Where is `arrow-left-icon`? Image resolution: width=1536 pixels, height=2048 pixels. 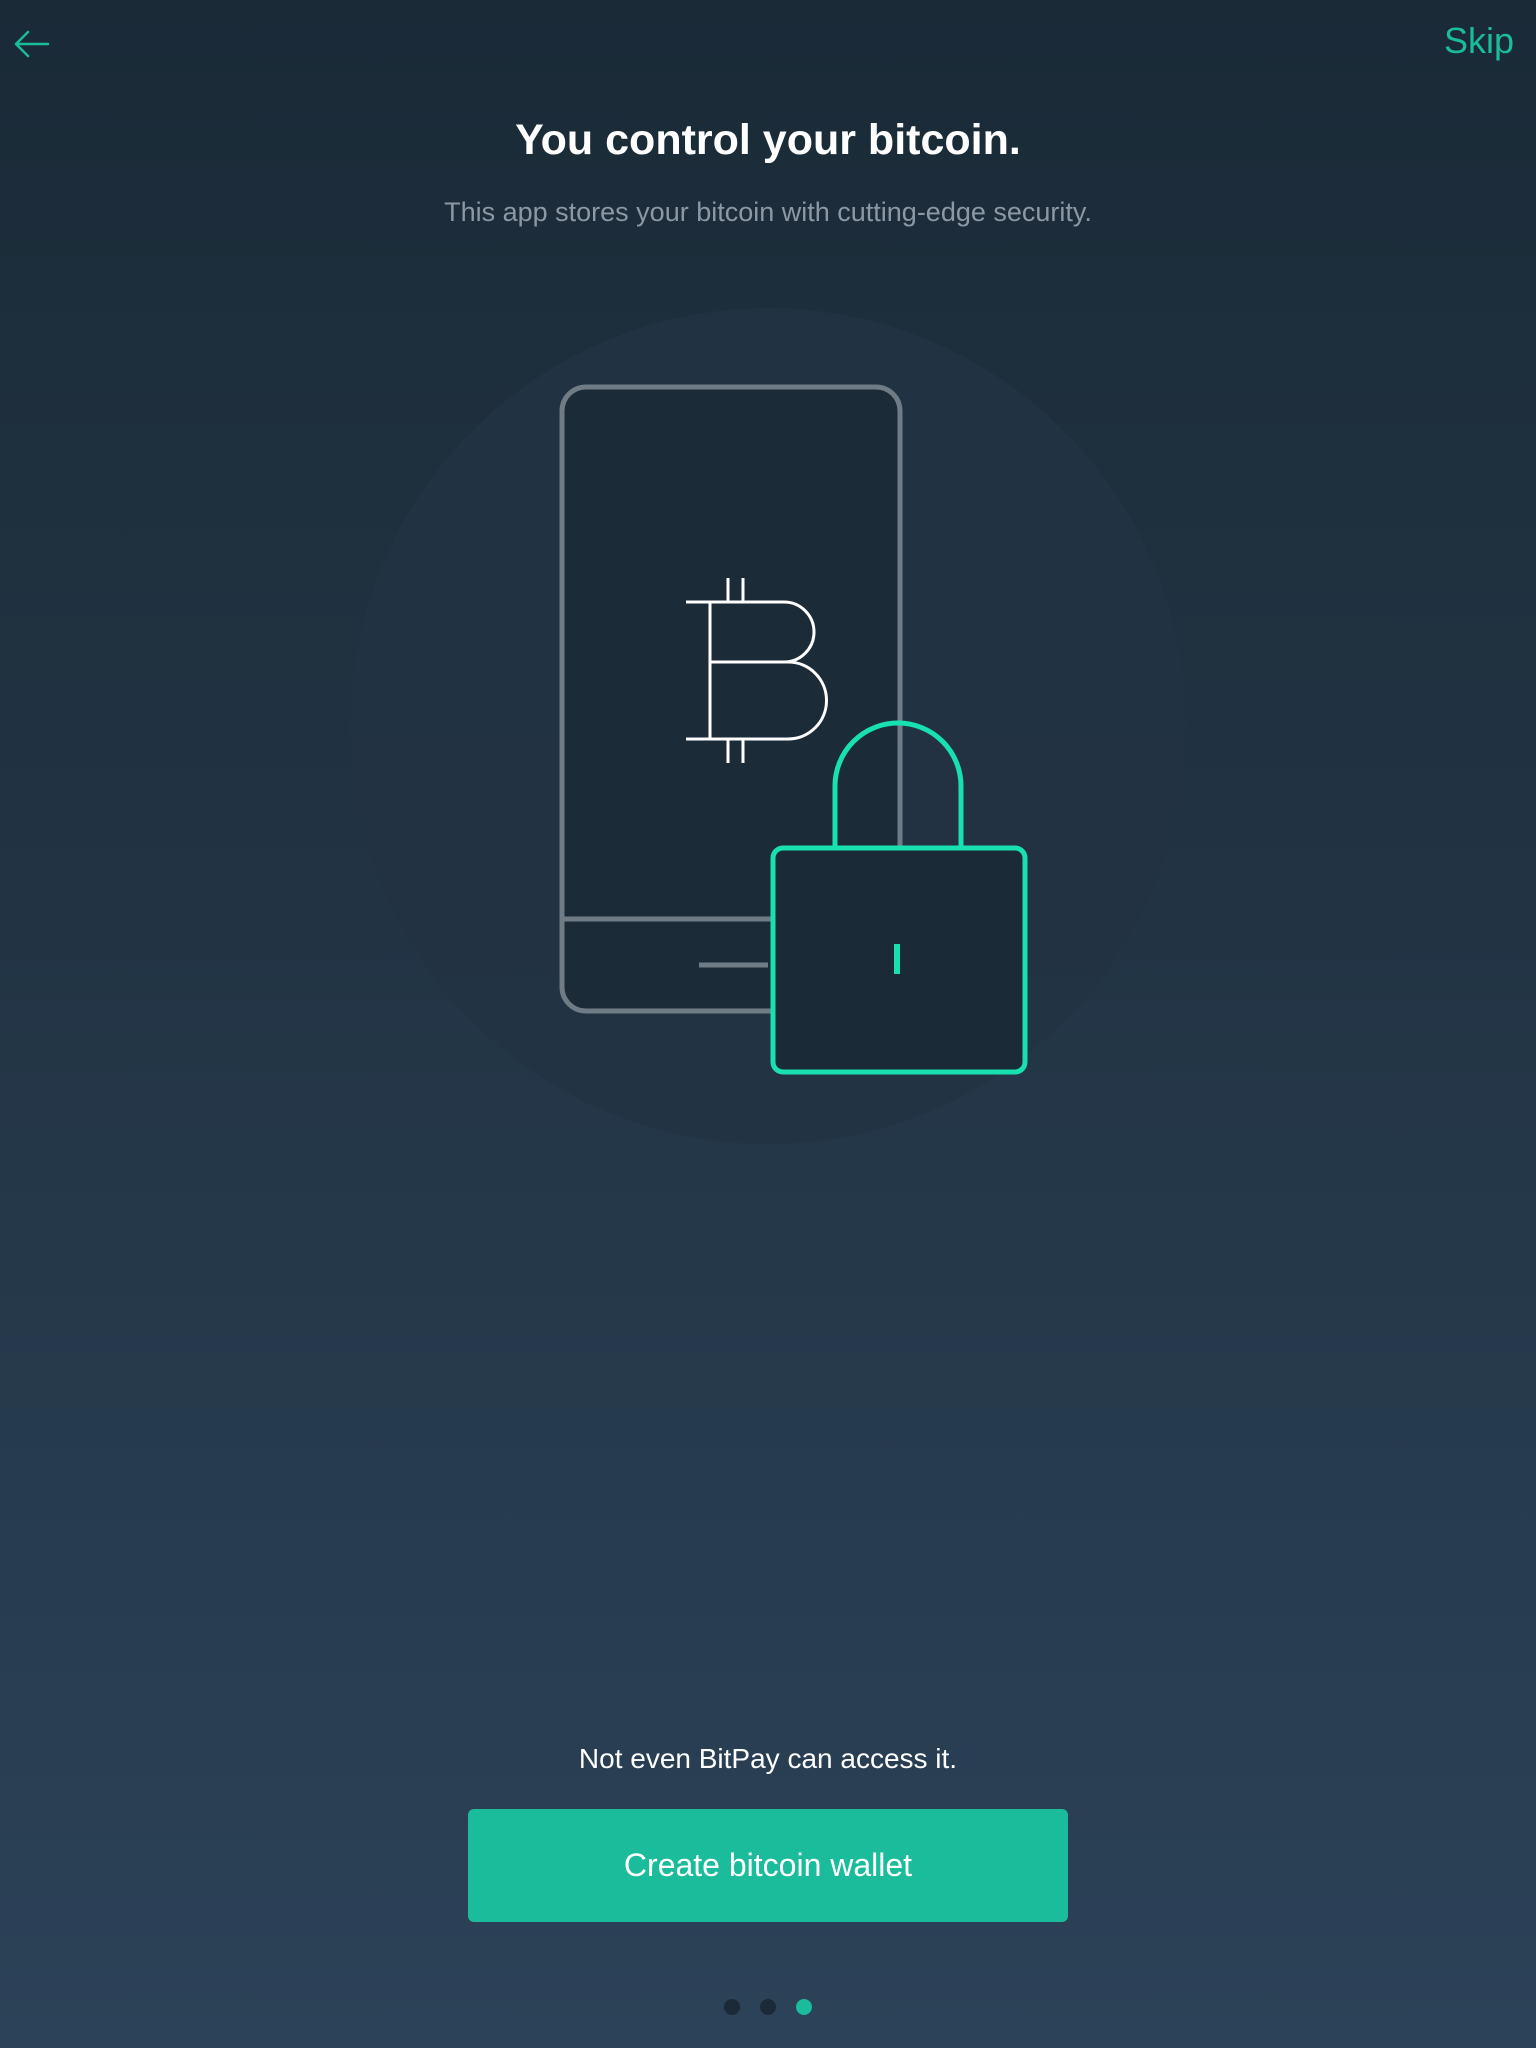 arrow-left-icon is located at coordinates (32, 44).